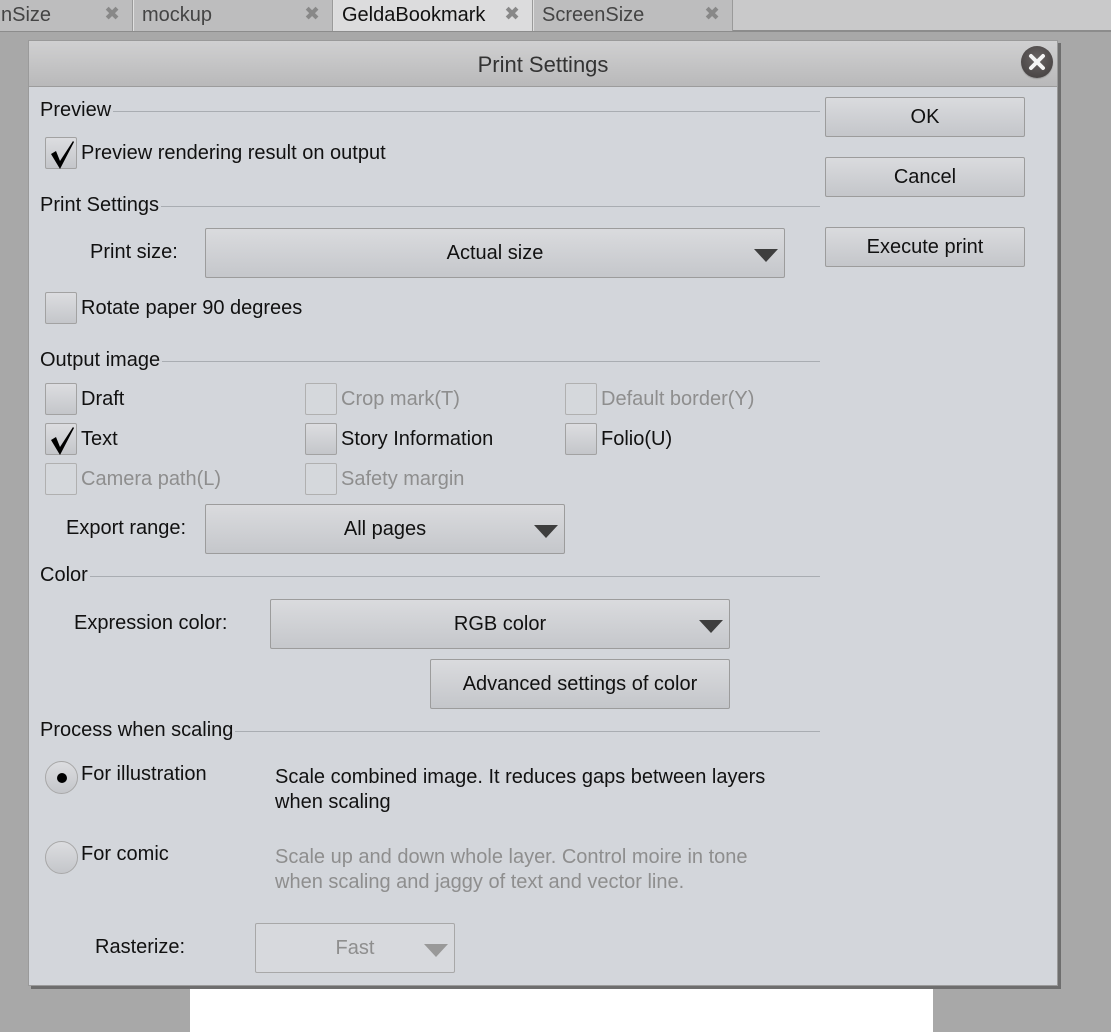 Image resolution: width=1111 pixels, height=1032 pixels. I want to click on for-illustration-radio: For illustration, so click(126, 777).